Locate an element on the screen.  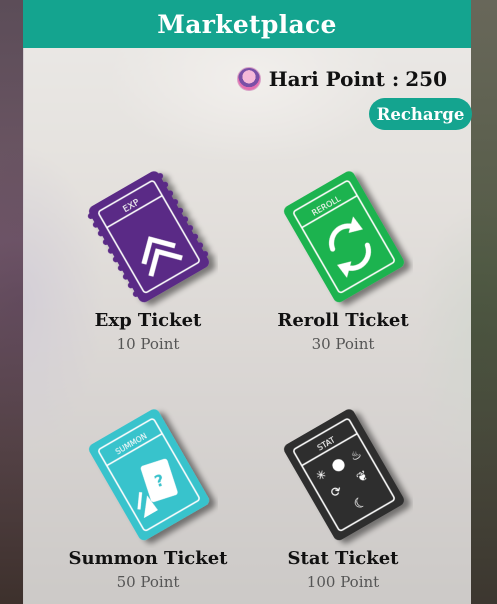
reroll-ticket-card: REROLL Reroll Ticket 30 Point is located at coordinates (343, 256).